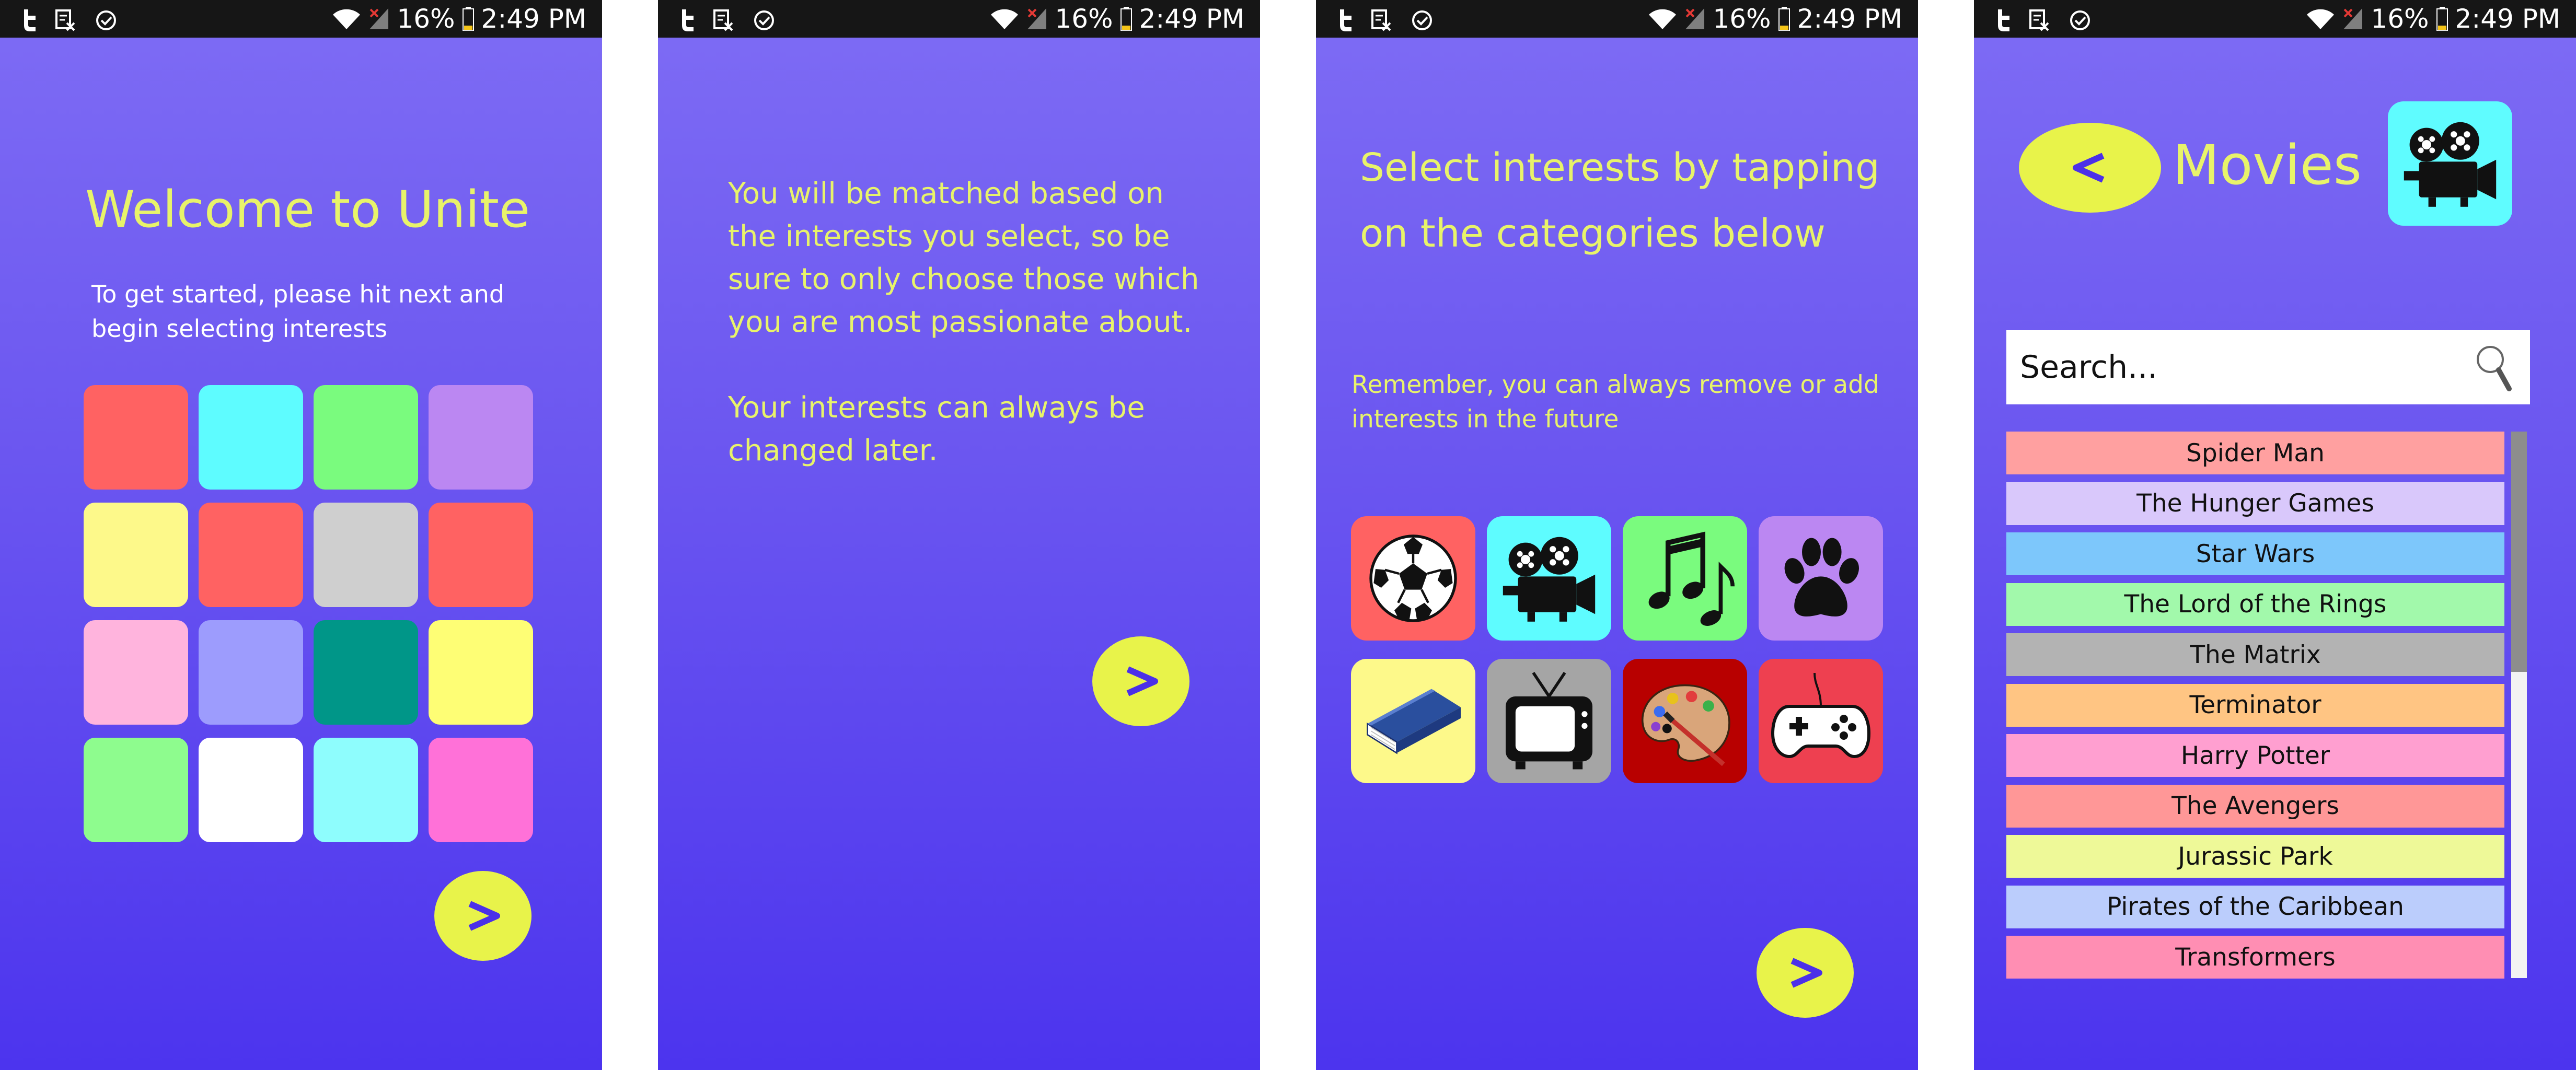 The image size is (2576, 1070). What do you see at coordinates (2234, 367) in the screenshot?
I see `search-input` at bounding box center [2234, 367].